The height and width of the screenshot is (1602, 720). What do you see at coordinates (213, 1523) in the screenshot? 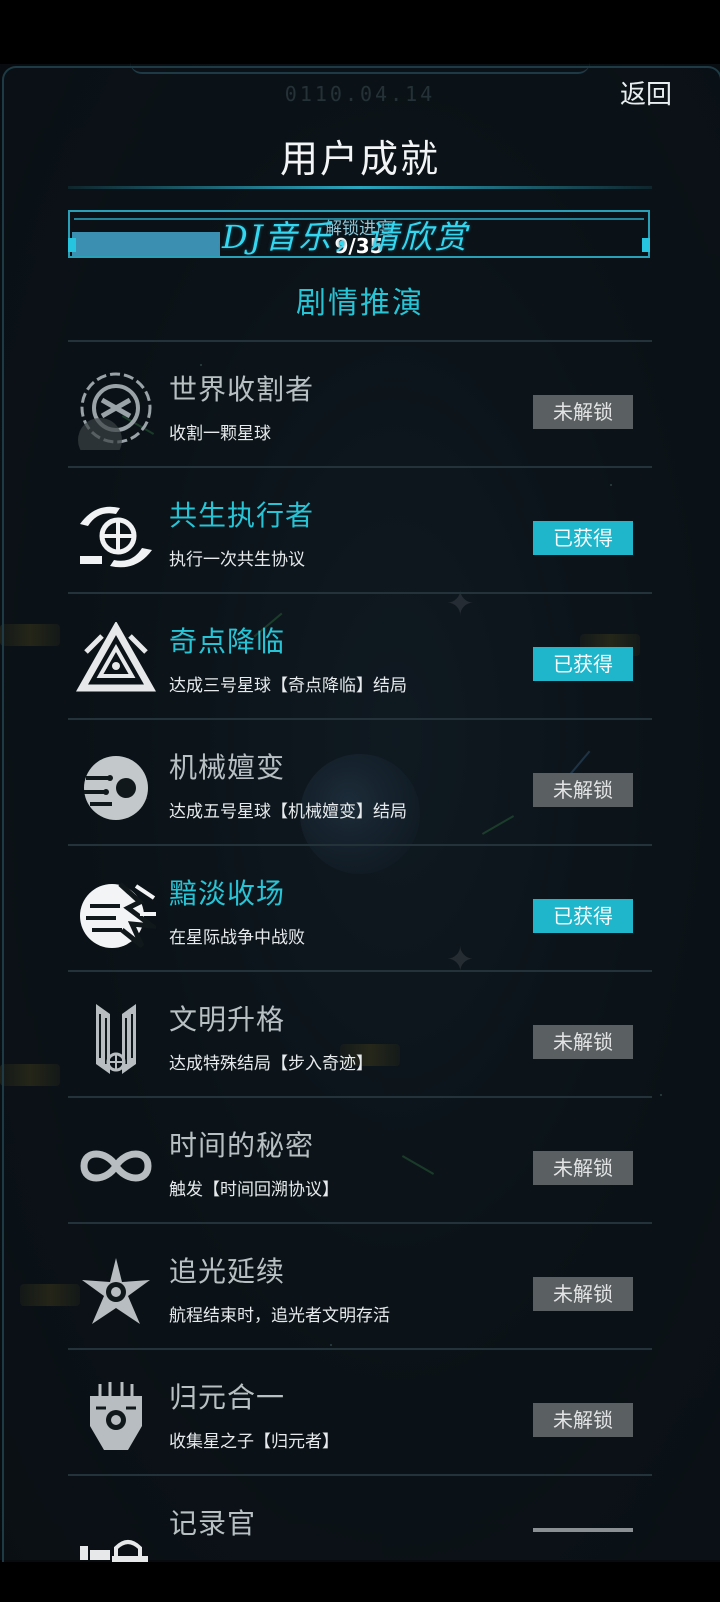
I see `achievement-name: 记录官` at bounding box center [213, 1523].